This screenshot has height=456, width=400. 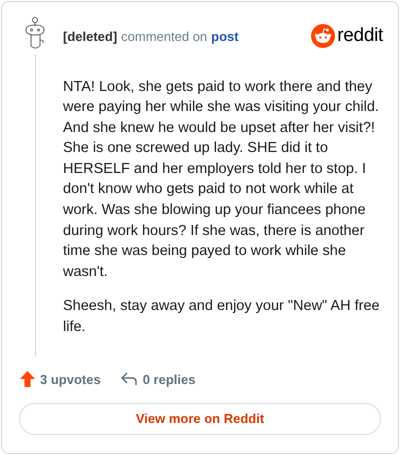 I want to click on reddit-logo-icon, so click(x=323, y=36).